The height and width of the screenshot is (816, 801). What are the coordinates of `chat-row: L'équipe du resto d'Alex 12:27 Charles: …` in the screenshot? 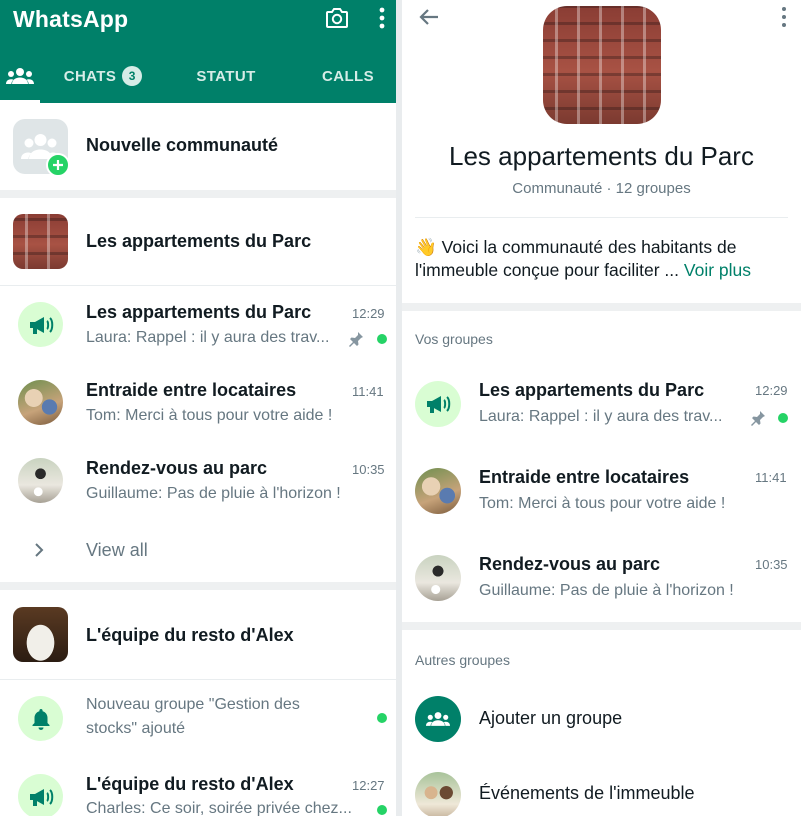 It's located at (198, 787).